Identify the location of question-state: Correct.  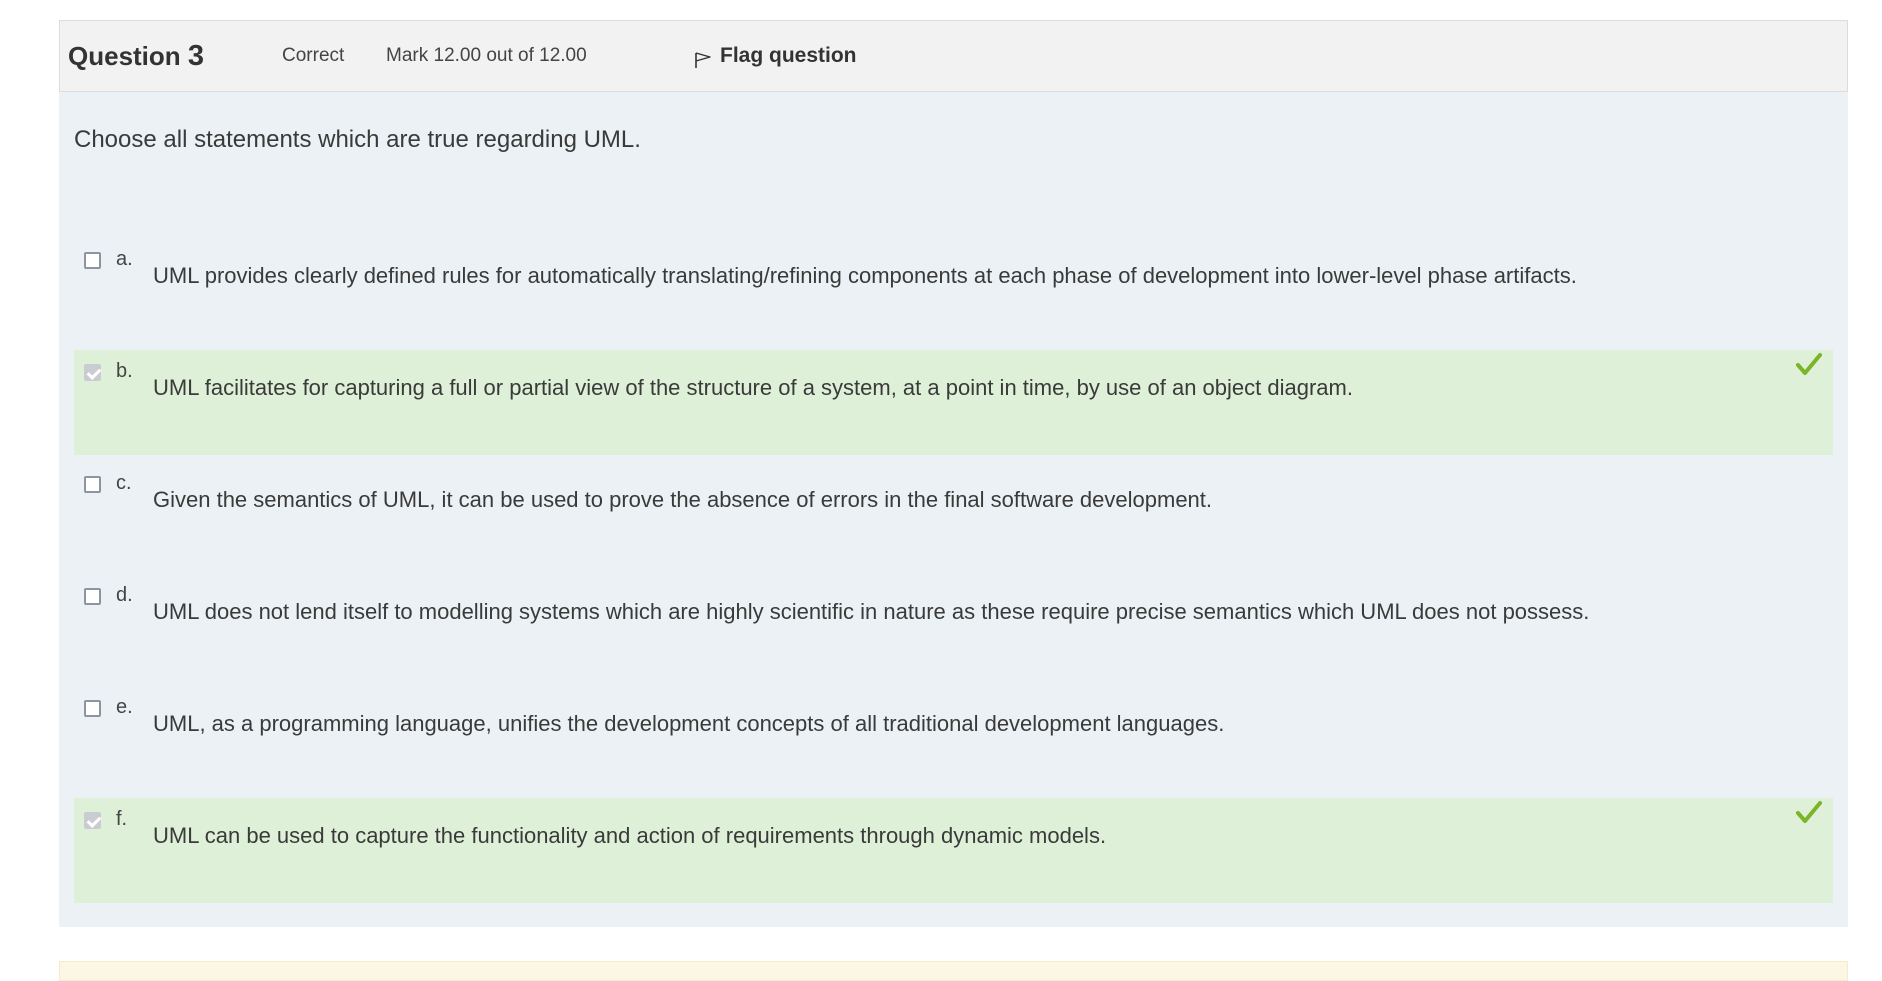
(313, 55).